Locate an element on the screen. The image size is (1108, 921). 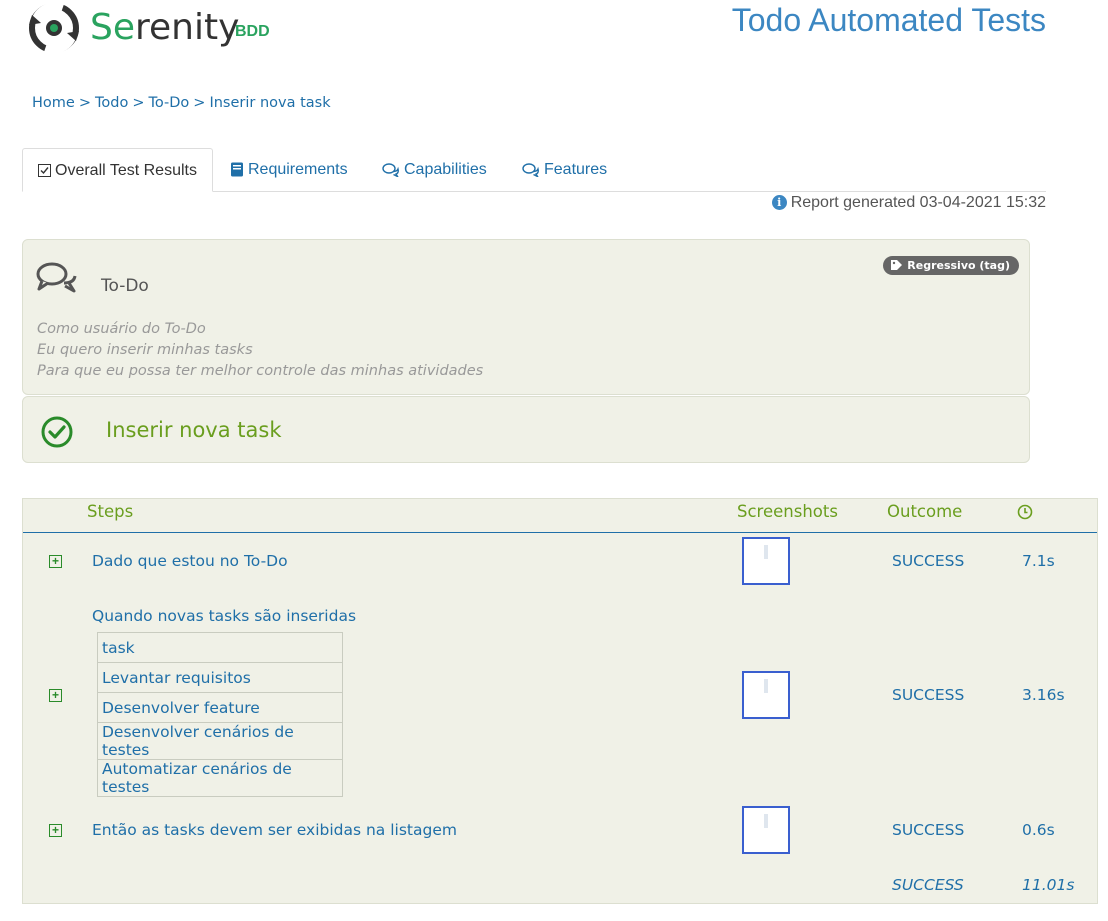
serenity-logo: Serenity BDD is located at coordinates (152, 29).